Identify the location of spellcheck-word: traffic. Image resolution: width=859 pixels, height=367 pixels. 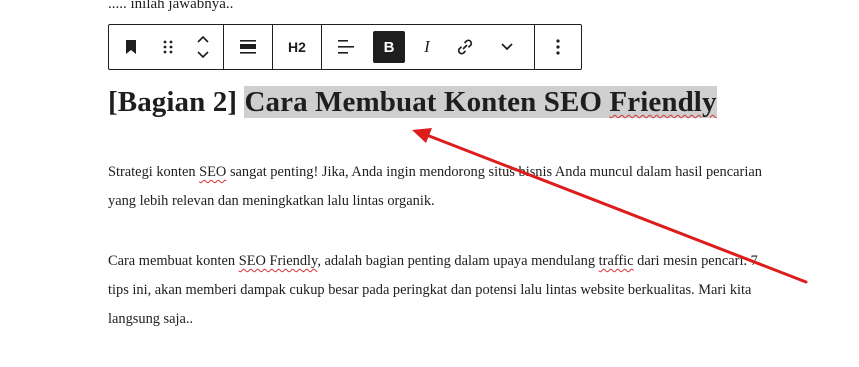
(616, 261).